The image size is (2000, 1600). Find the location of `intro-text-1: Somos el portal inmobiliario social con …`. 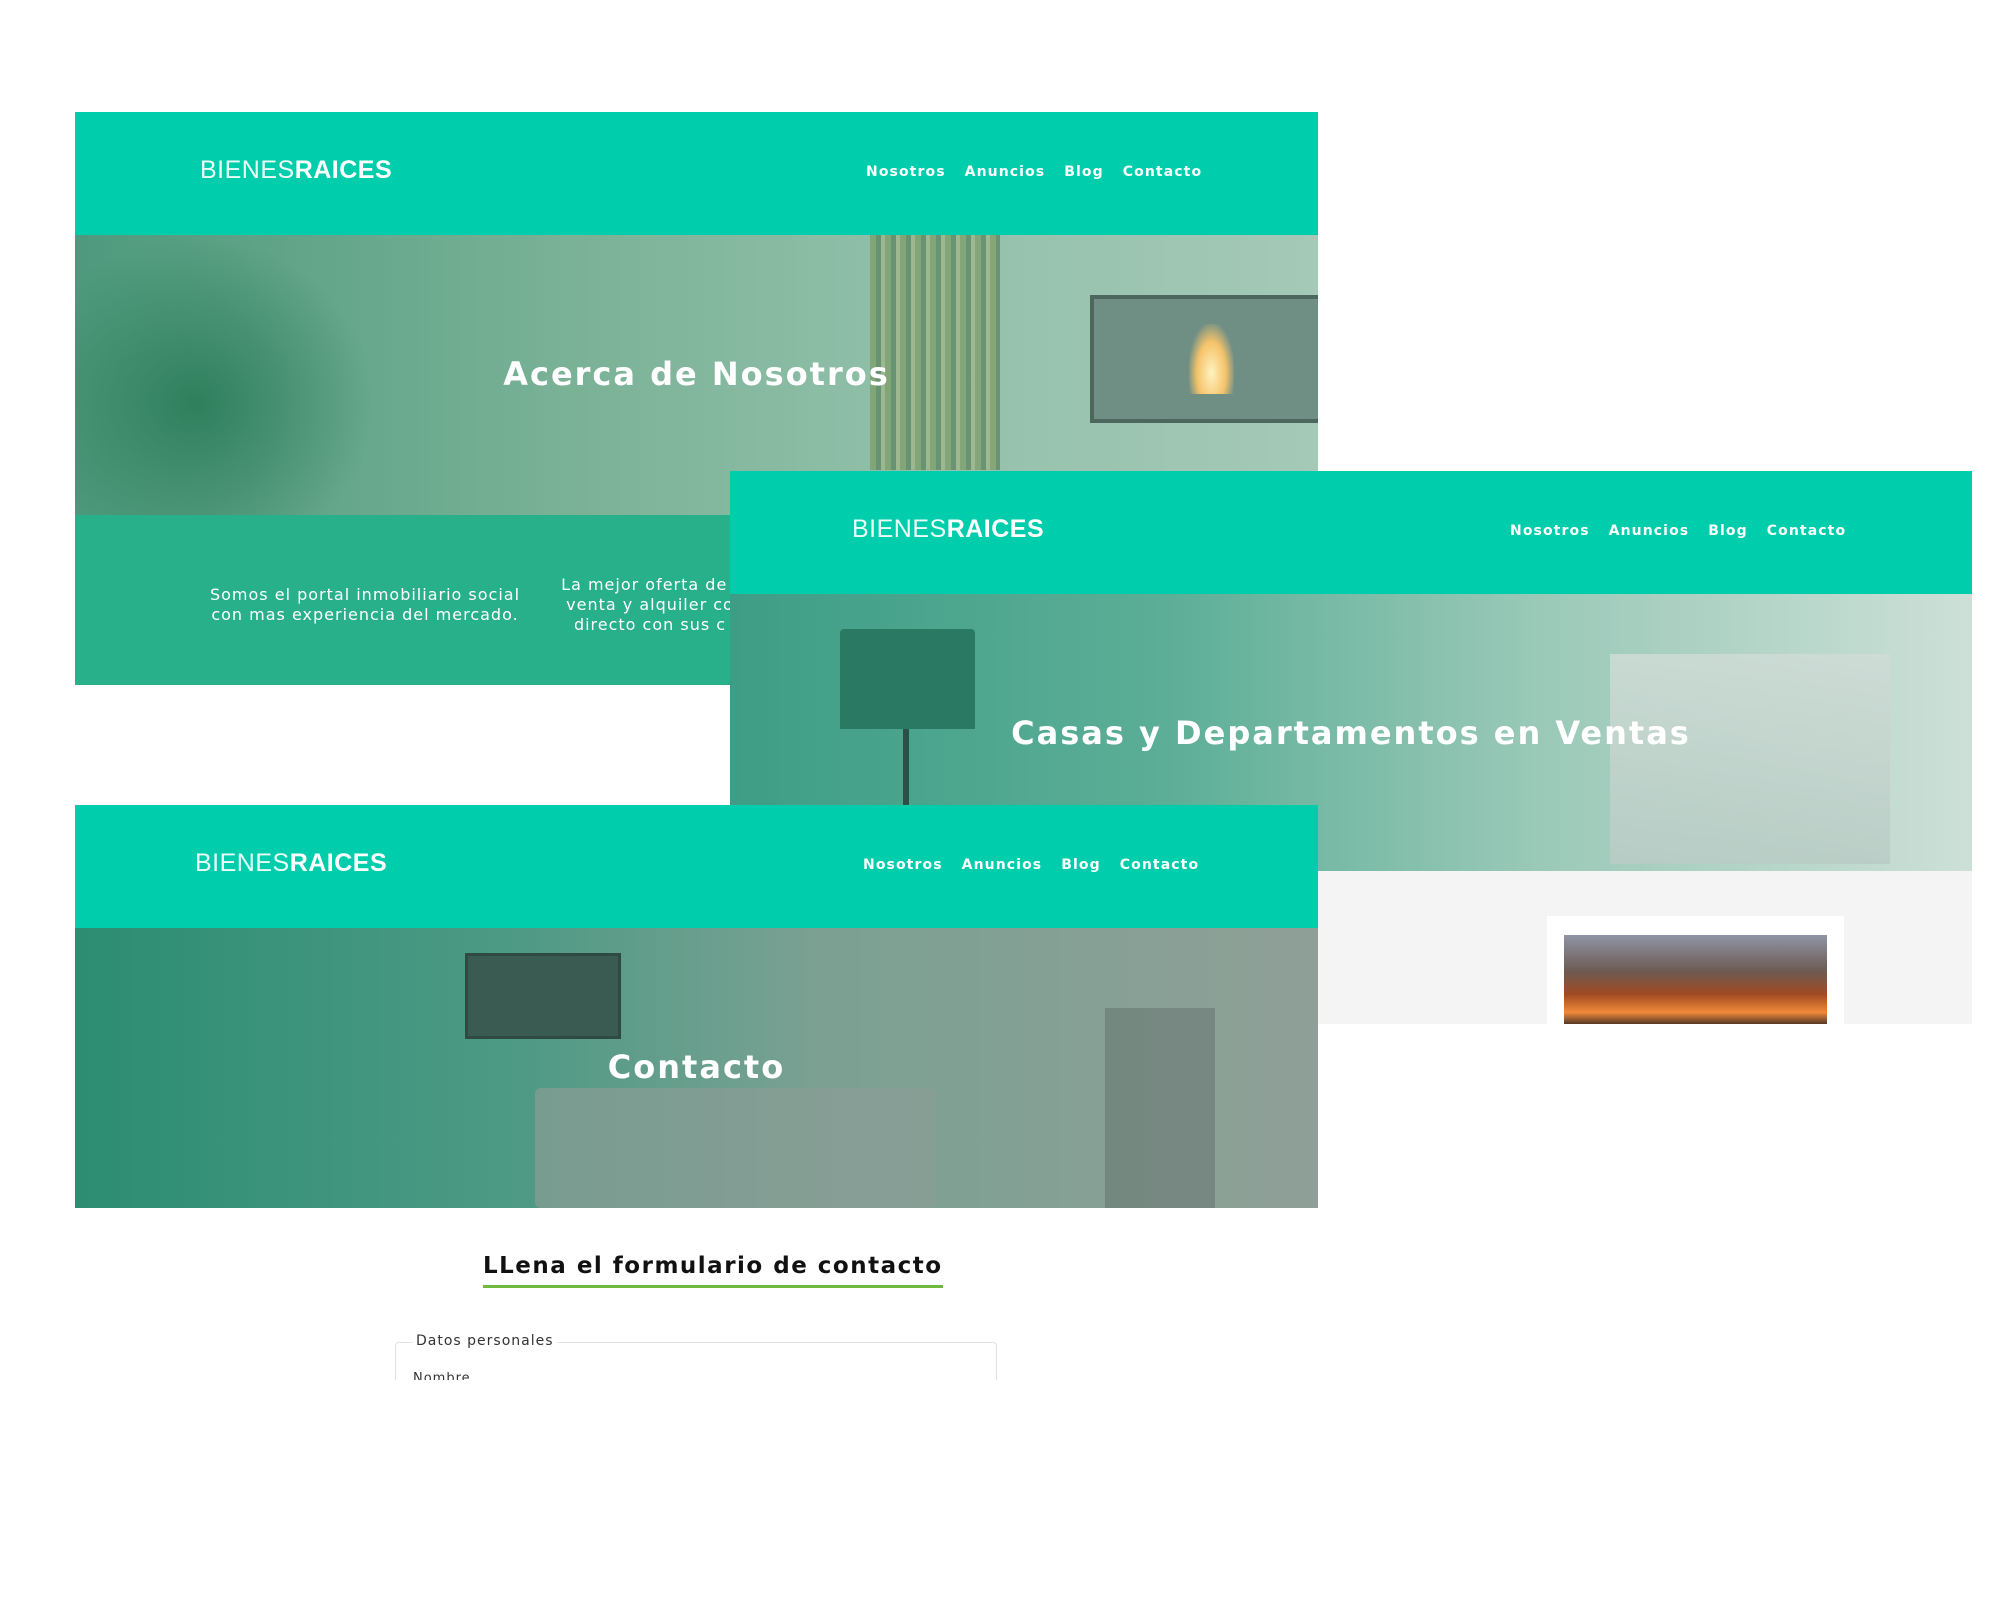

intro-text-1: Somos el portal inmobiliario social con … is located at coordinates (365, 604).